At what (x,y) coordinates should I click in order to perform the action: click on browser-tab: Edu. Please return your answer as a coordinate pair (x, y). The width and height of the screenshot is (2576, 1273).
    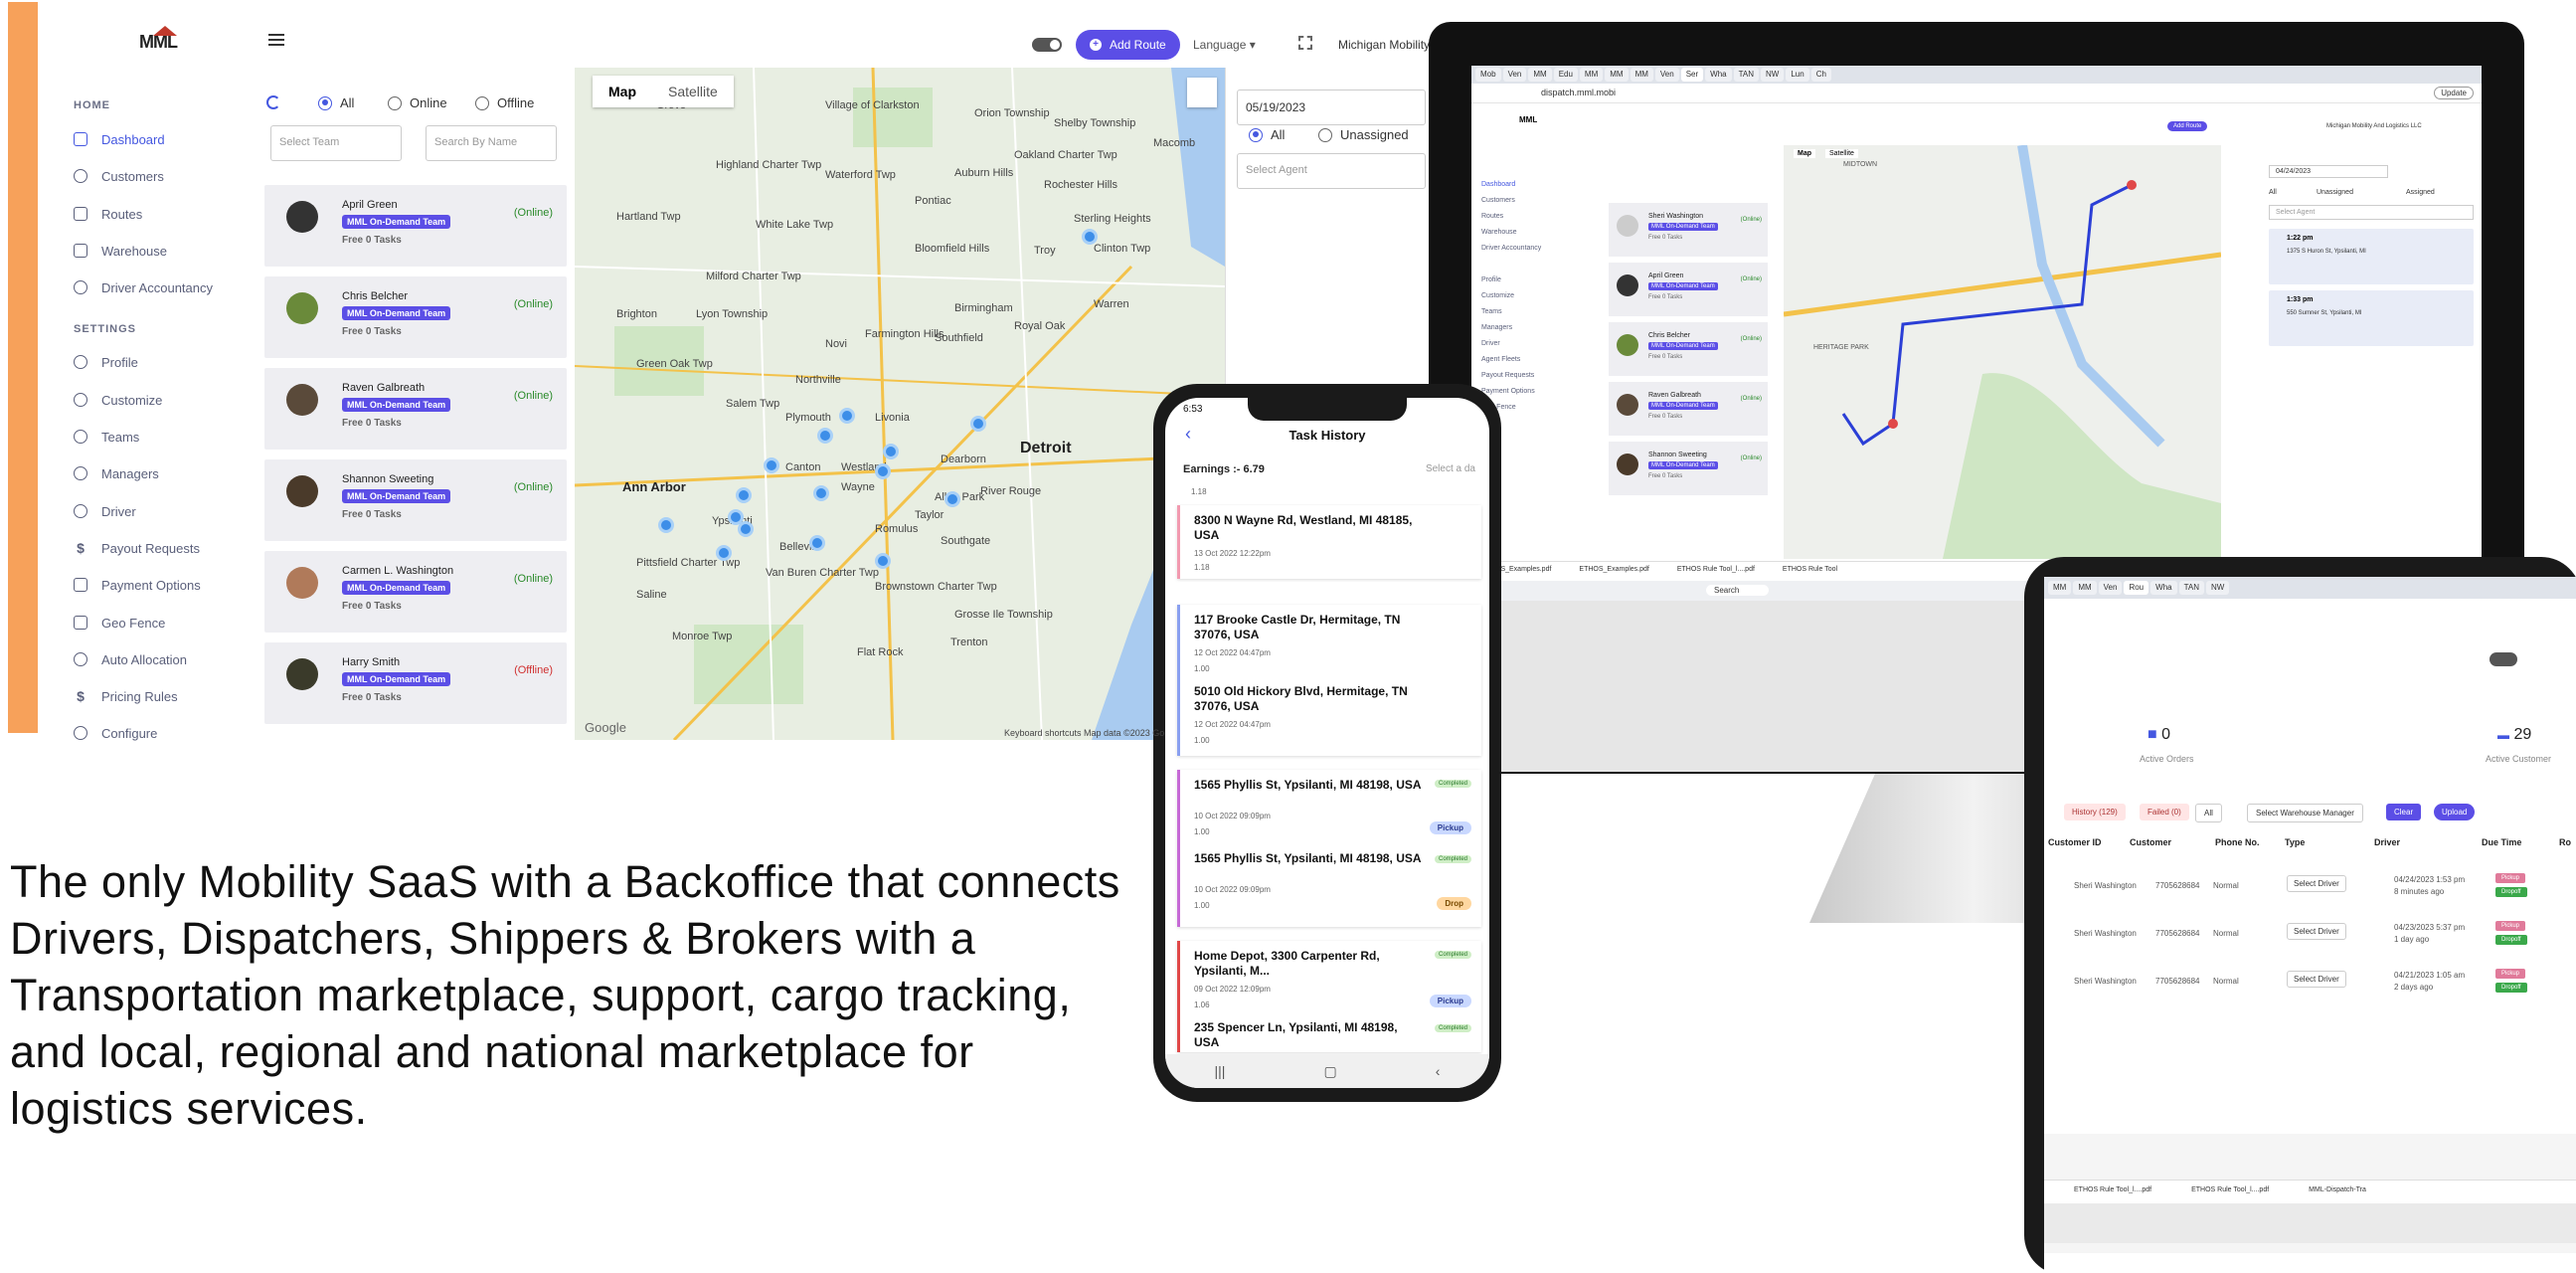
    Looking at the image, I should click on (1565, 75).